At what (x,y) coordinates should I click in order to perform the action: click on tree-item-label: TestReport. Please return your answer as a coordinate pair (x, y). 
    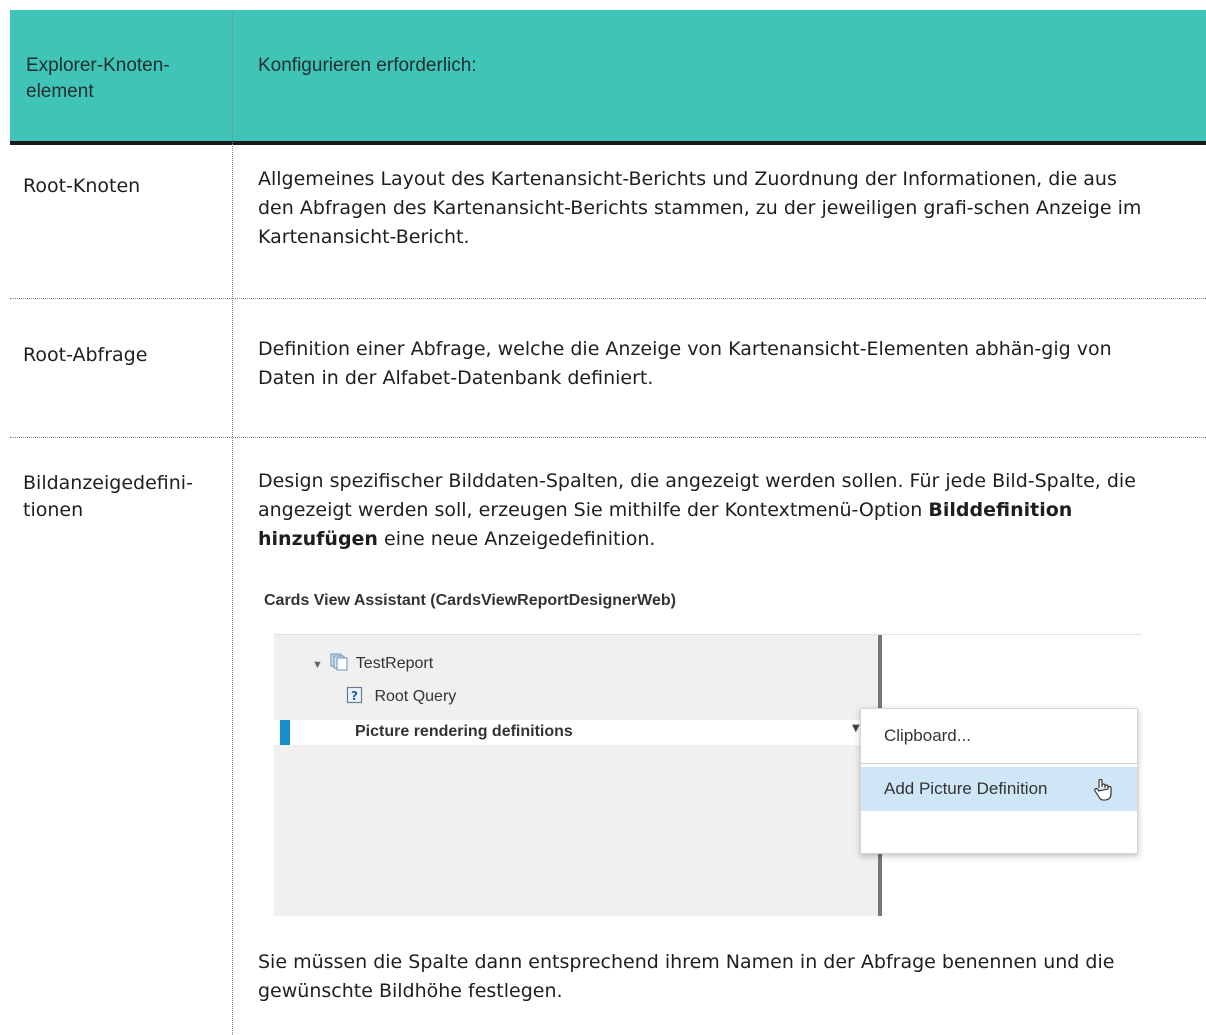
    Looking at the image, I should click on (394, 663).